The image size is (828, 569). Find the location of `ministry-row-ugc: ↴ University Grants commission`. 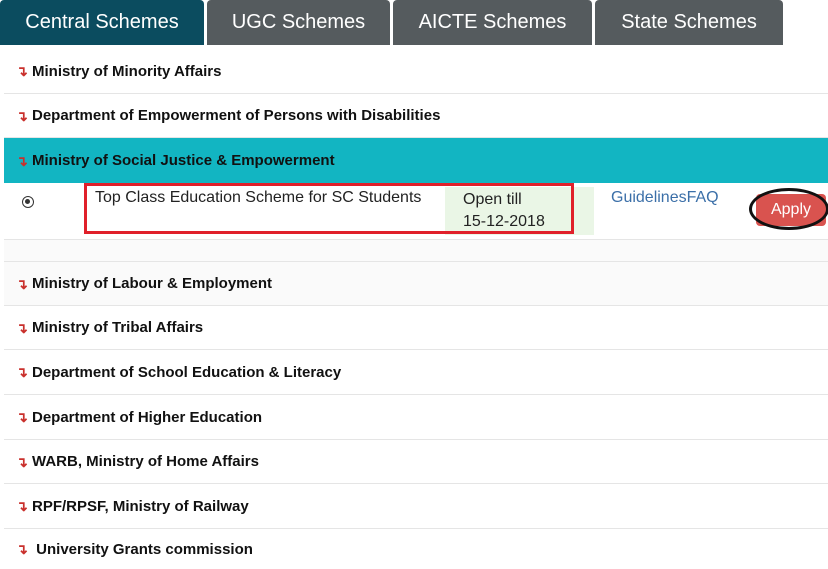

ministry-row-ugc: ↴ University Grants commission is located at coordinates (416, 549).